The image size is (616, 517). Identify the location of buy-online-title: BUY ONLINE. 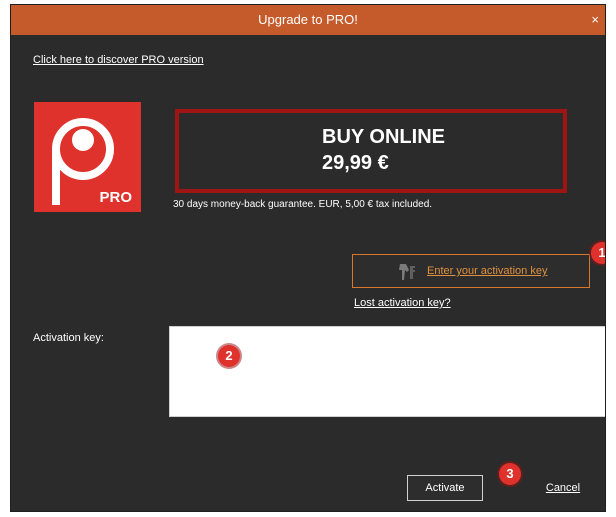
(383, 137).